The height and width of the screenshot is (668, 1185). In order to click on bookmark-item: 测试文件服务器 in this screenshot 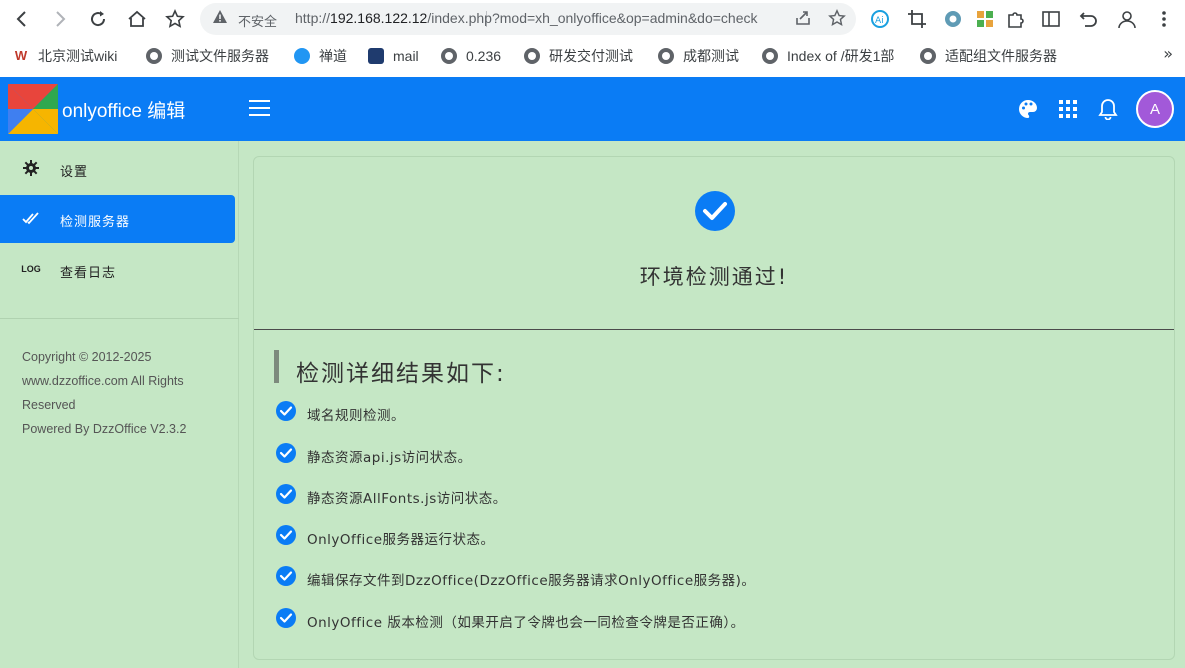, I will do `click(207, 56)`.